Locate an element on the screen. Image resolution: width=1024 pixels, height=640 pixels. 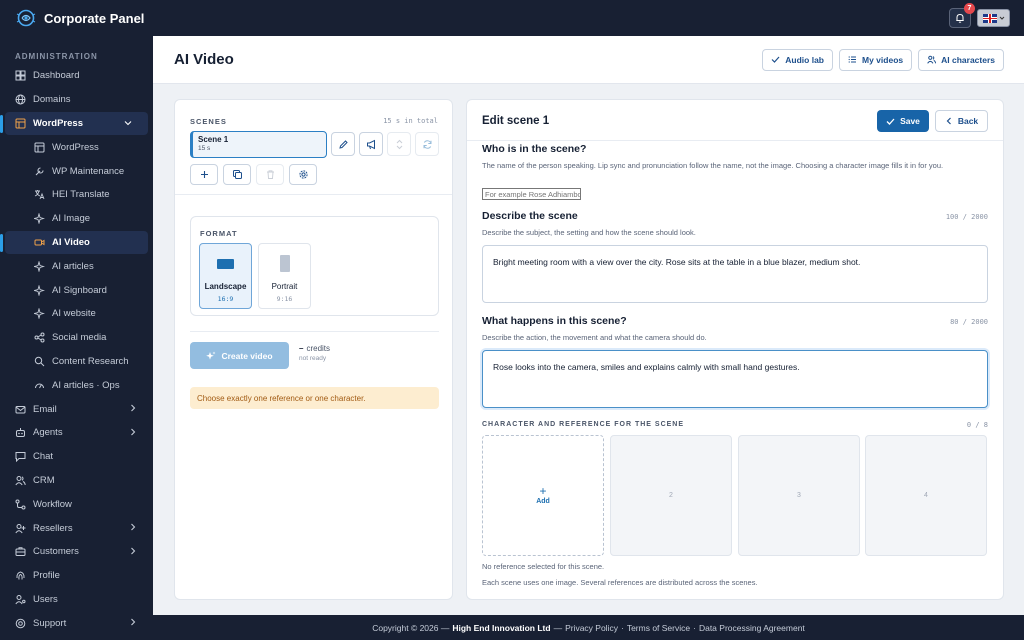
add-reference-button: + Add is located at coordinates (543, 495).